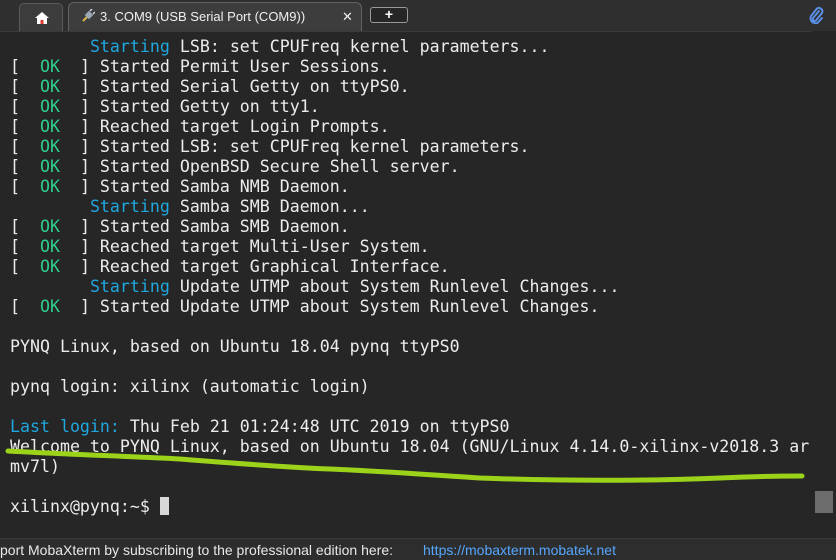  Describe the element at coordinates (824, 284) in the screenshot. I see `scrollbar` at that location.